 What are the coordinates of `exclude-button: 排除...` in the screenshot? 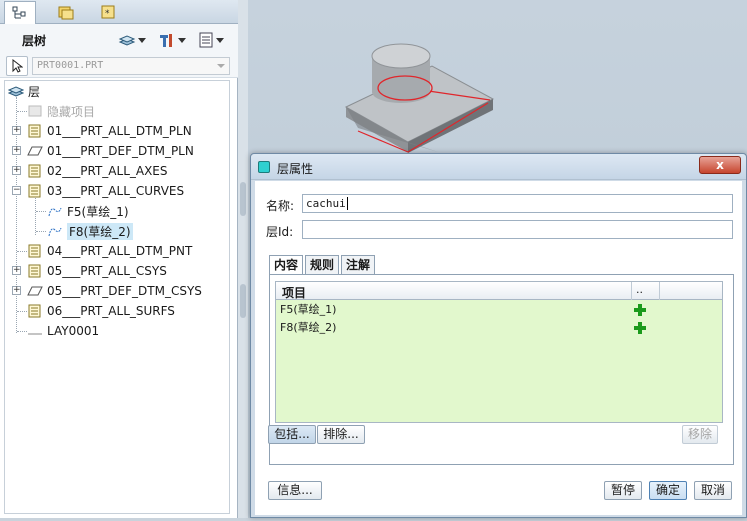 It's located at (341, 434).